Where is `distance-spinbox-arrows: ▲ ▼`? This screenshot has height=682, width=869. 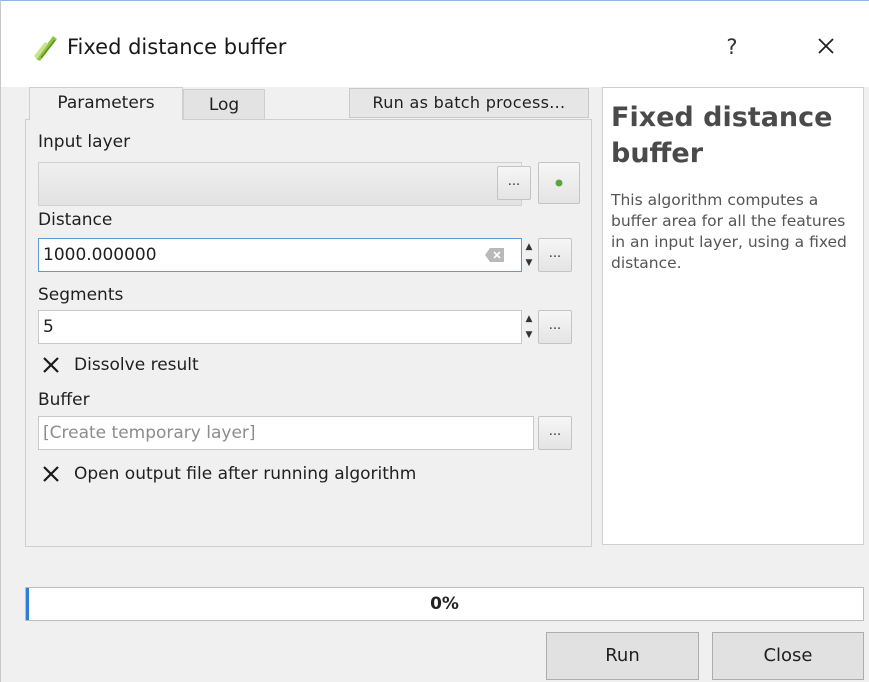
distance-spinbox-arrows: ▲ ▼ is located at coordinates (529, 255).